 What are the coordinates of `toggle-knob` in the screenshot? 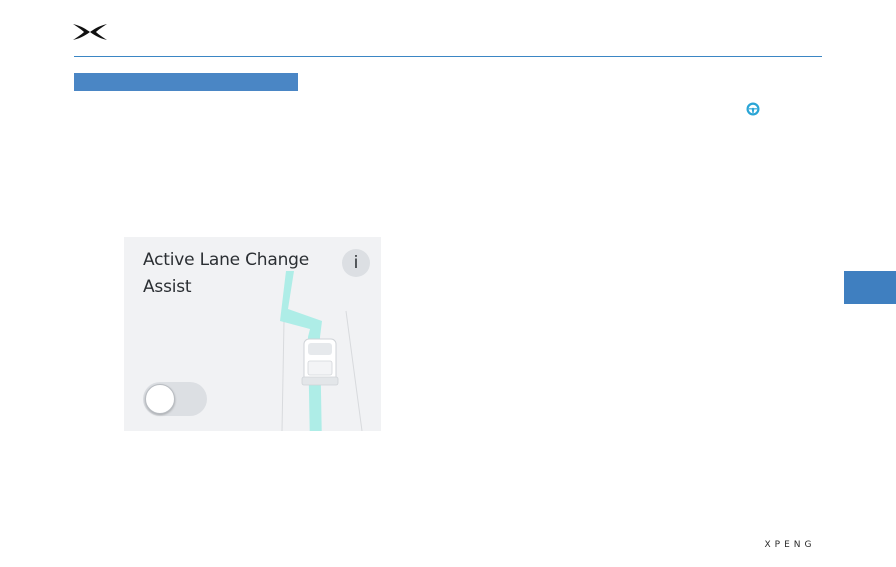 It's located at (160, 399).